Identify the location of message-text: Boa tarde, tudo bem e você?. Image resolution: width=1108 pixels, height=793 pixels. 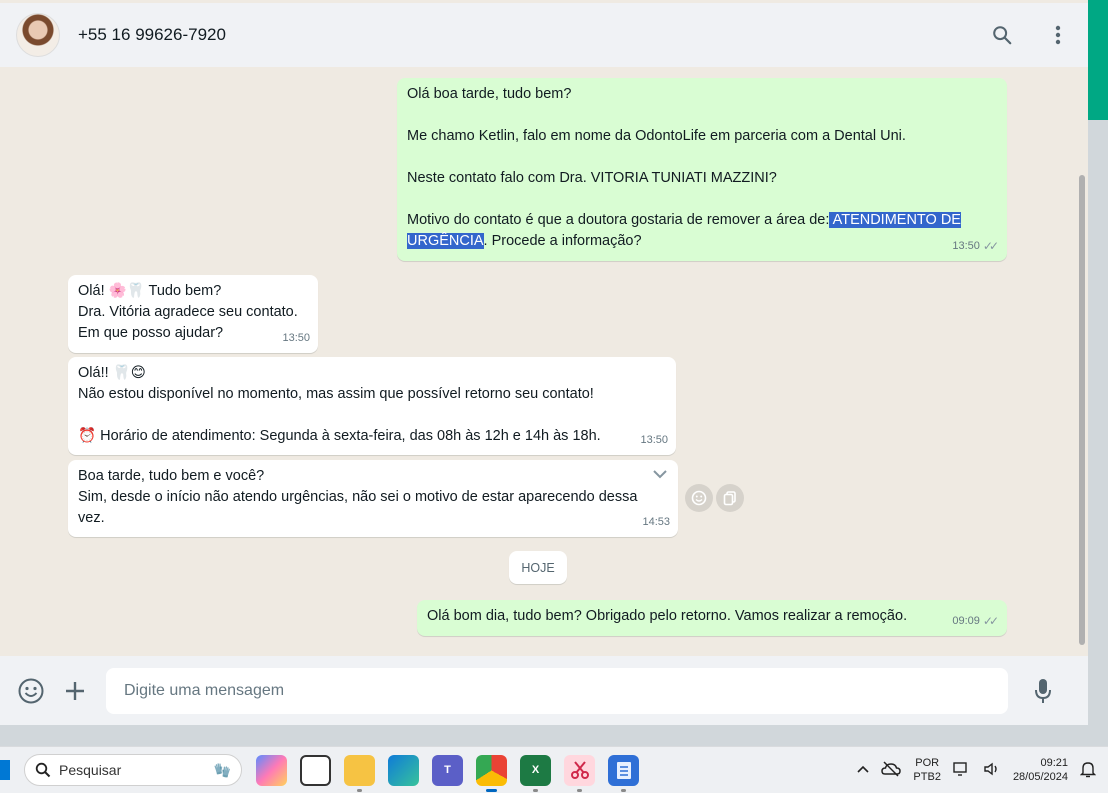
(171, 476).